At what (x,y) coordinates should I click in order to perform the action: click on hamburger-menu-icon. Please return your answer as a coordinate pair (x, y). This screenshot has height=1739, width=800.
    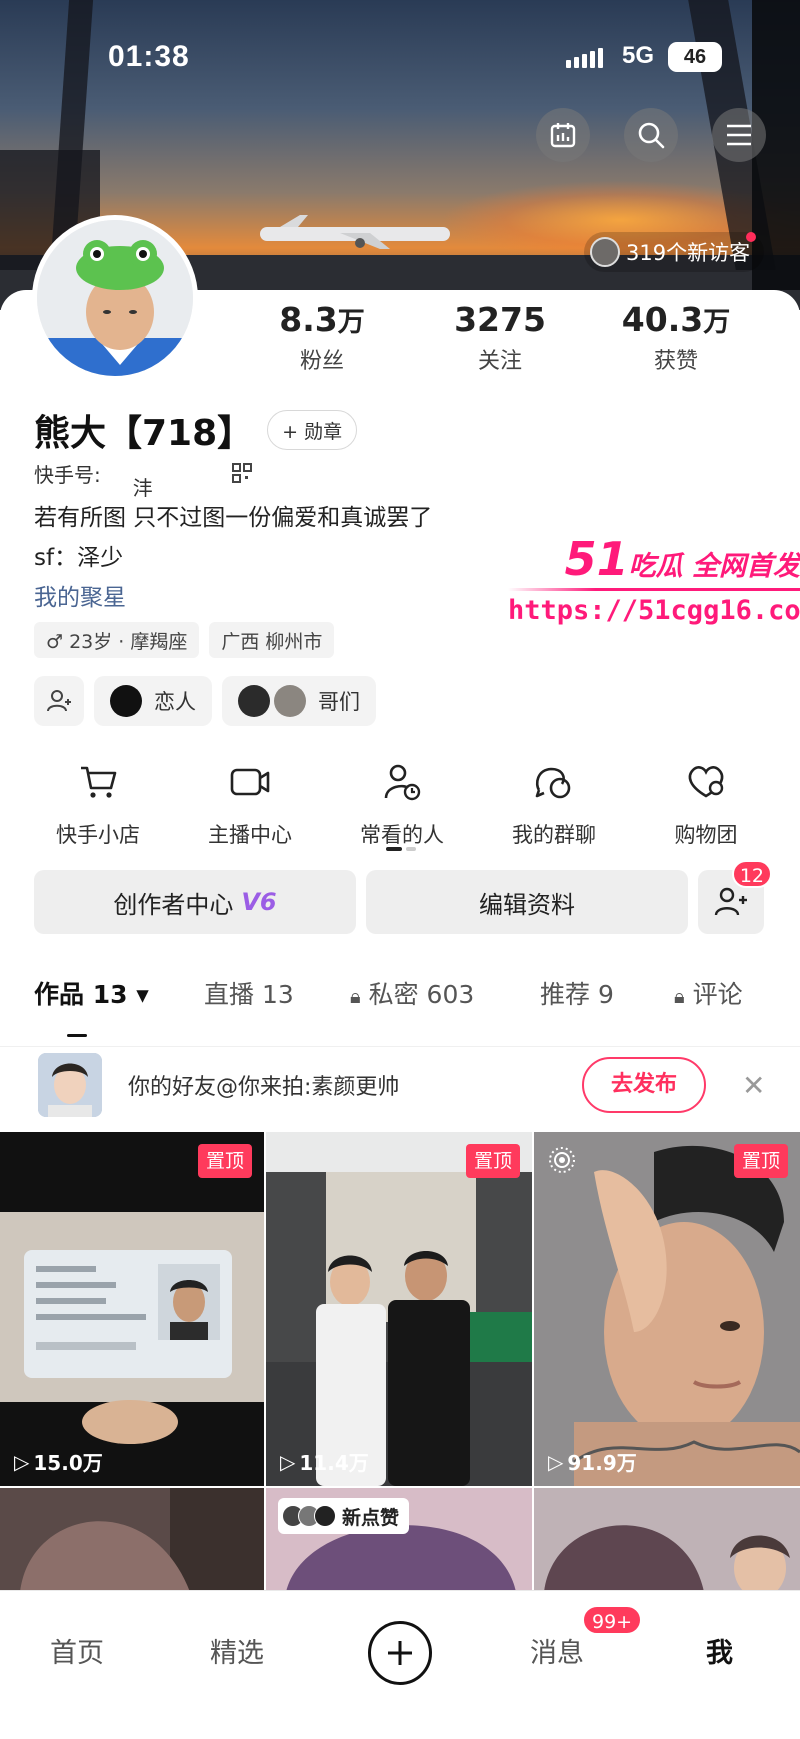
    Looking at the image, I should click on (739, 135).